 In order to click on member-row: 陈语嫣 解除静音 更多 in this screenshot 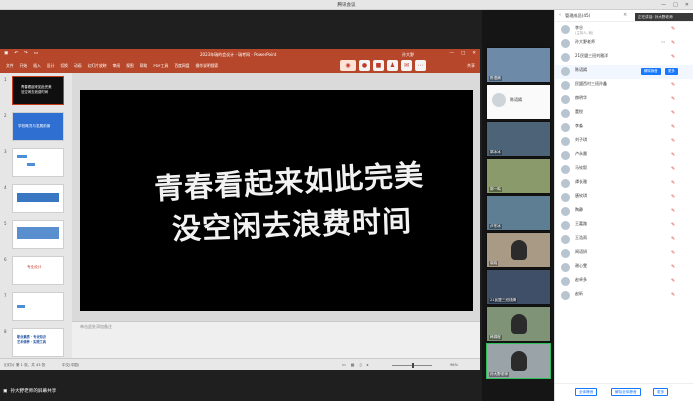, I will do `click(624, 72)`.